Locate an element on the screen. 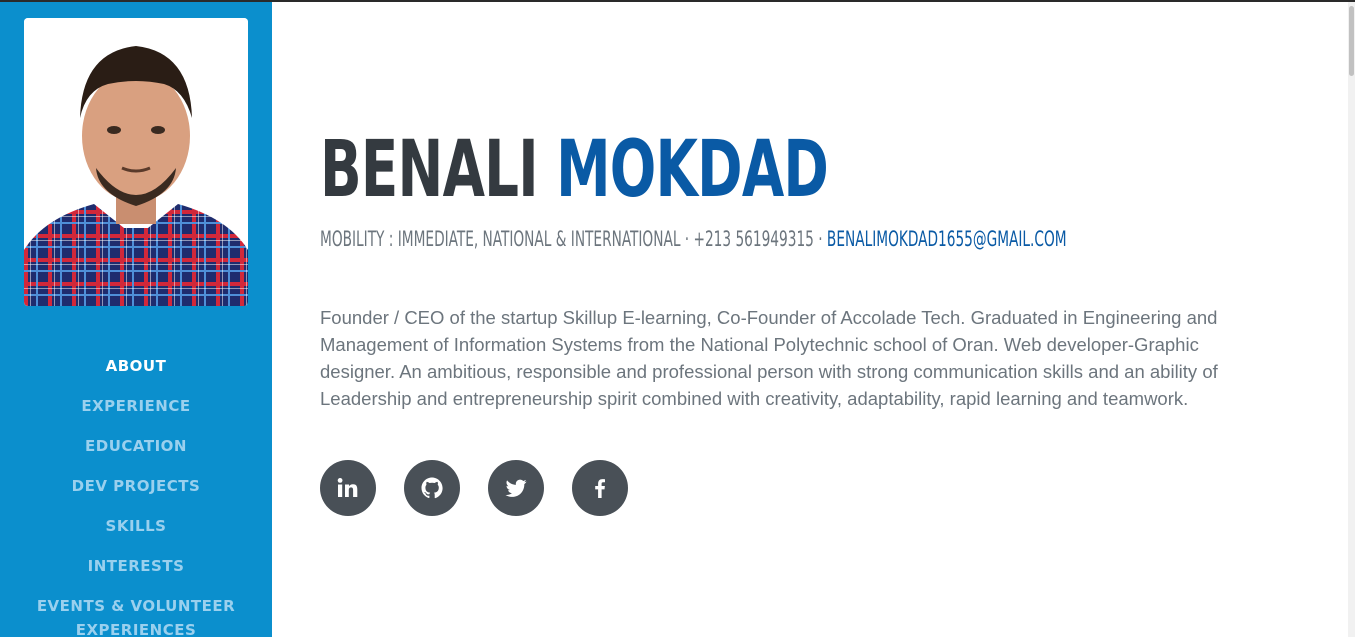 Image resolution: width=1355 pixels, height=637 pixels. profile-photo is located at coordinates (136, 162).